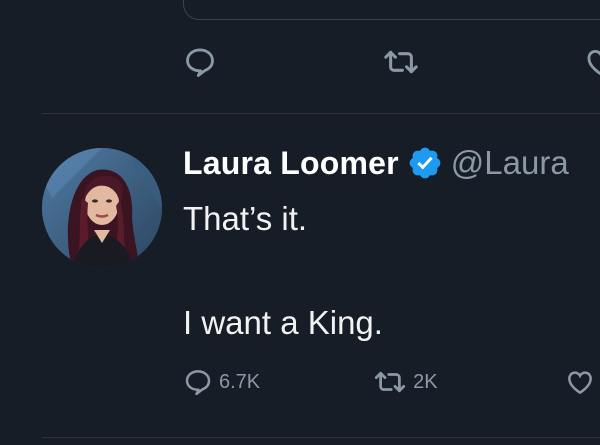  What do you see at coordinates (425, 163) in the screenshot?
I see `verified-badge-icon` at bounding box center [425, 163].